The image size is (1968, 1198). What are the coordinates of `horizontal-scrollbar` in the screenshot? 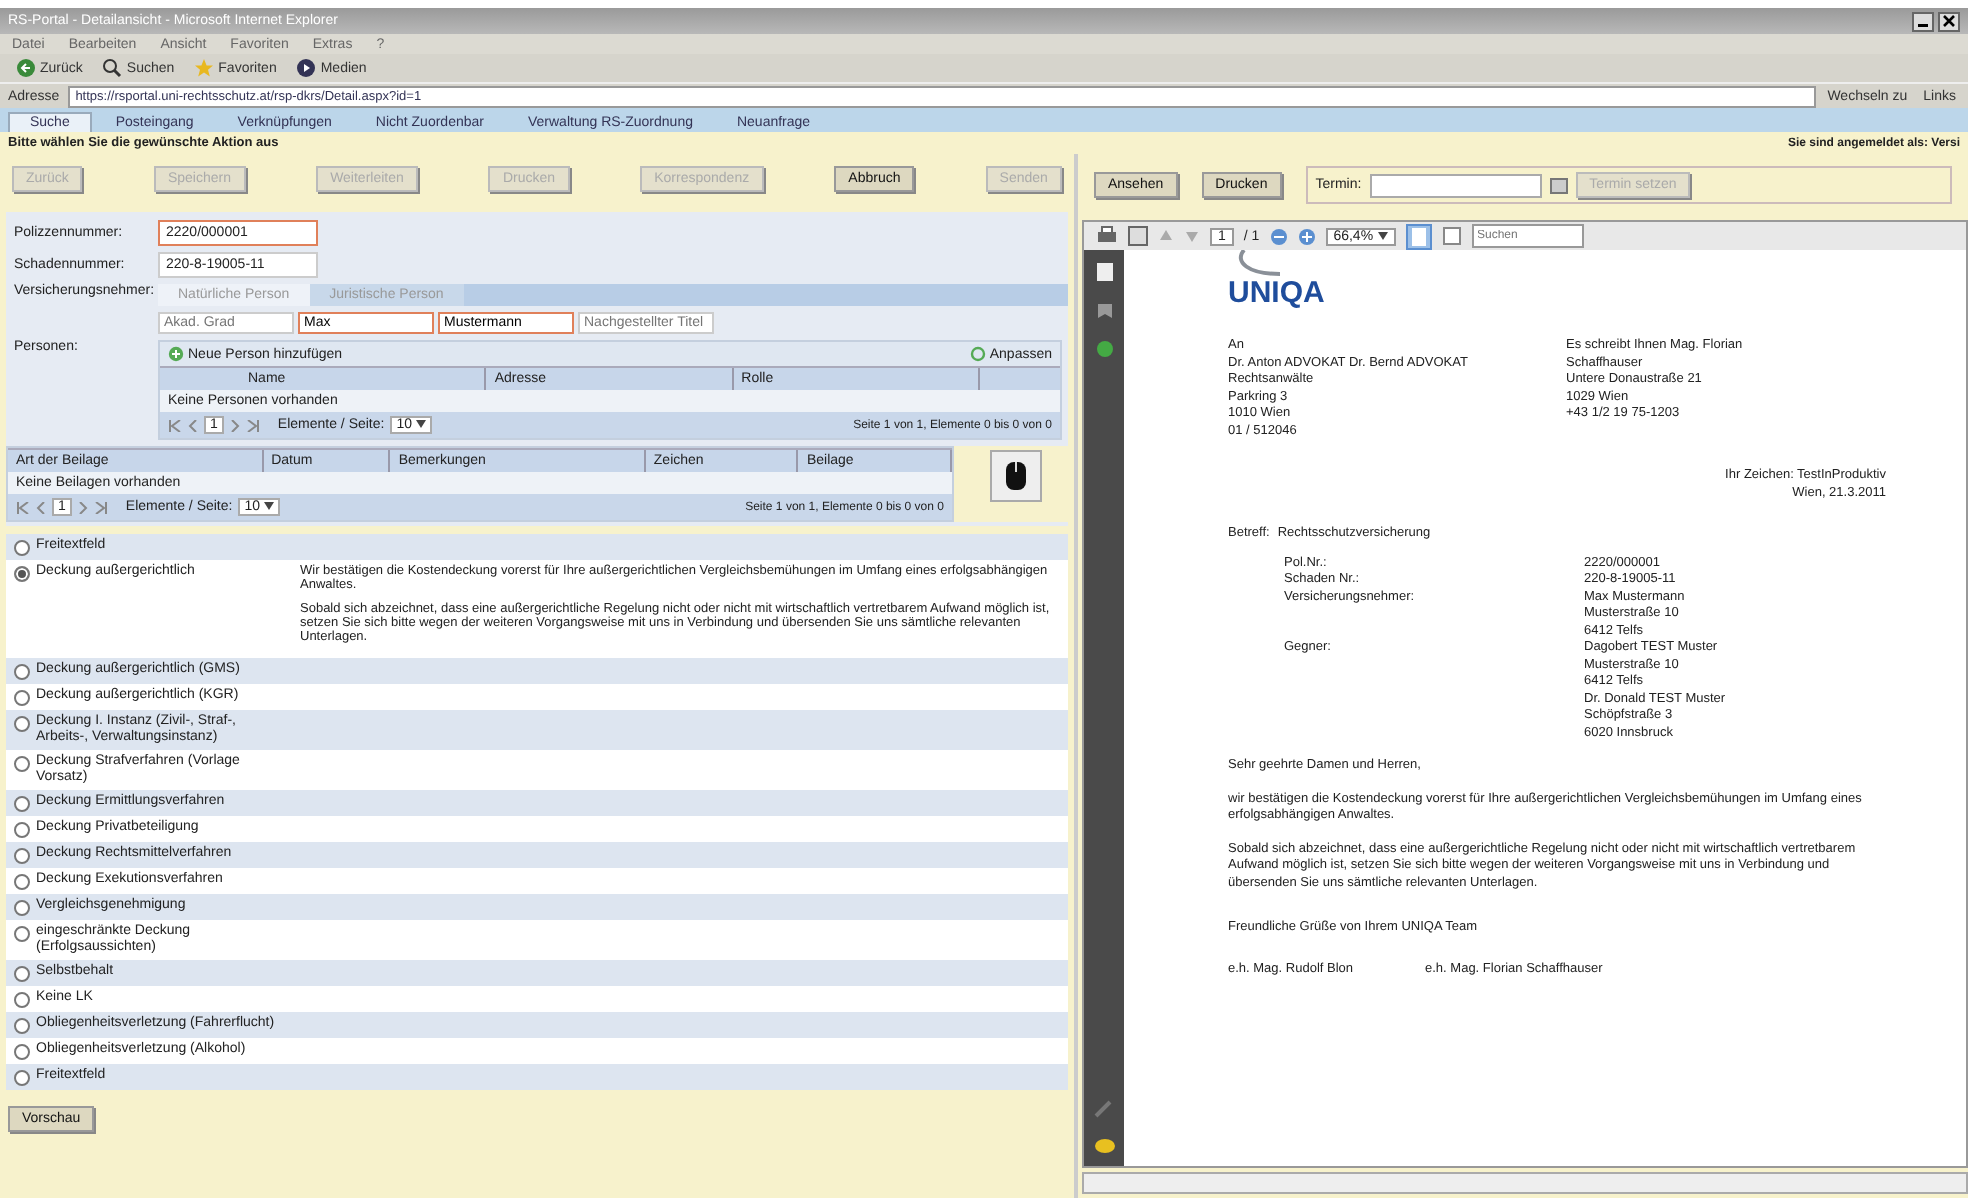 It's located at (1525, 1183).